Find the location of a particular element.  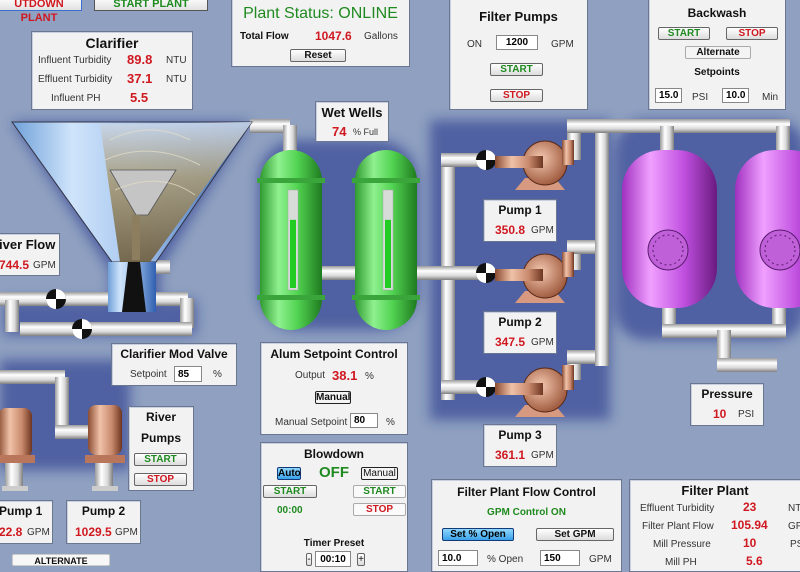

shutdown-plant-button: UTDOWN PLANT is located at coordinates (41, 12).